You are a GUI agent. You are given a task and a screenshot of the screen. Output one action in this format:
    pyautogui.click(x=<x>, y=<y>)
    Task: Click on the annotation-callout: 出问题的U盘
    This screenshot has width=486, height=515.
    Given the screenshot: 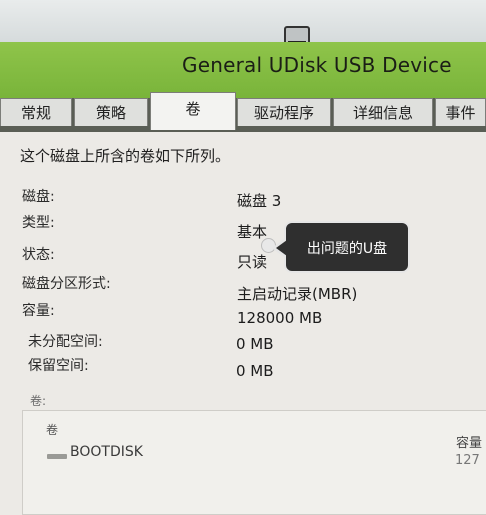 What is the action you would take?
    pyautogui.click(x=341, y=247)
    